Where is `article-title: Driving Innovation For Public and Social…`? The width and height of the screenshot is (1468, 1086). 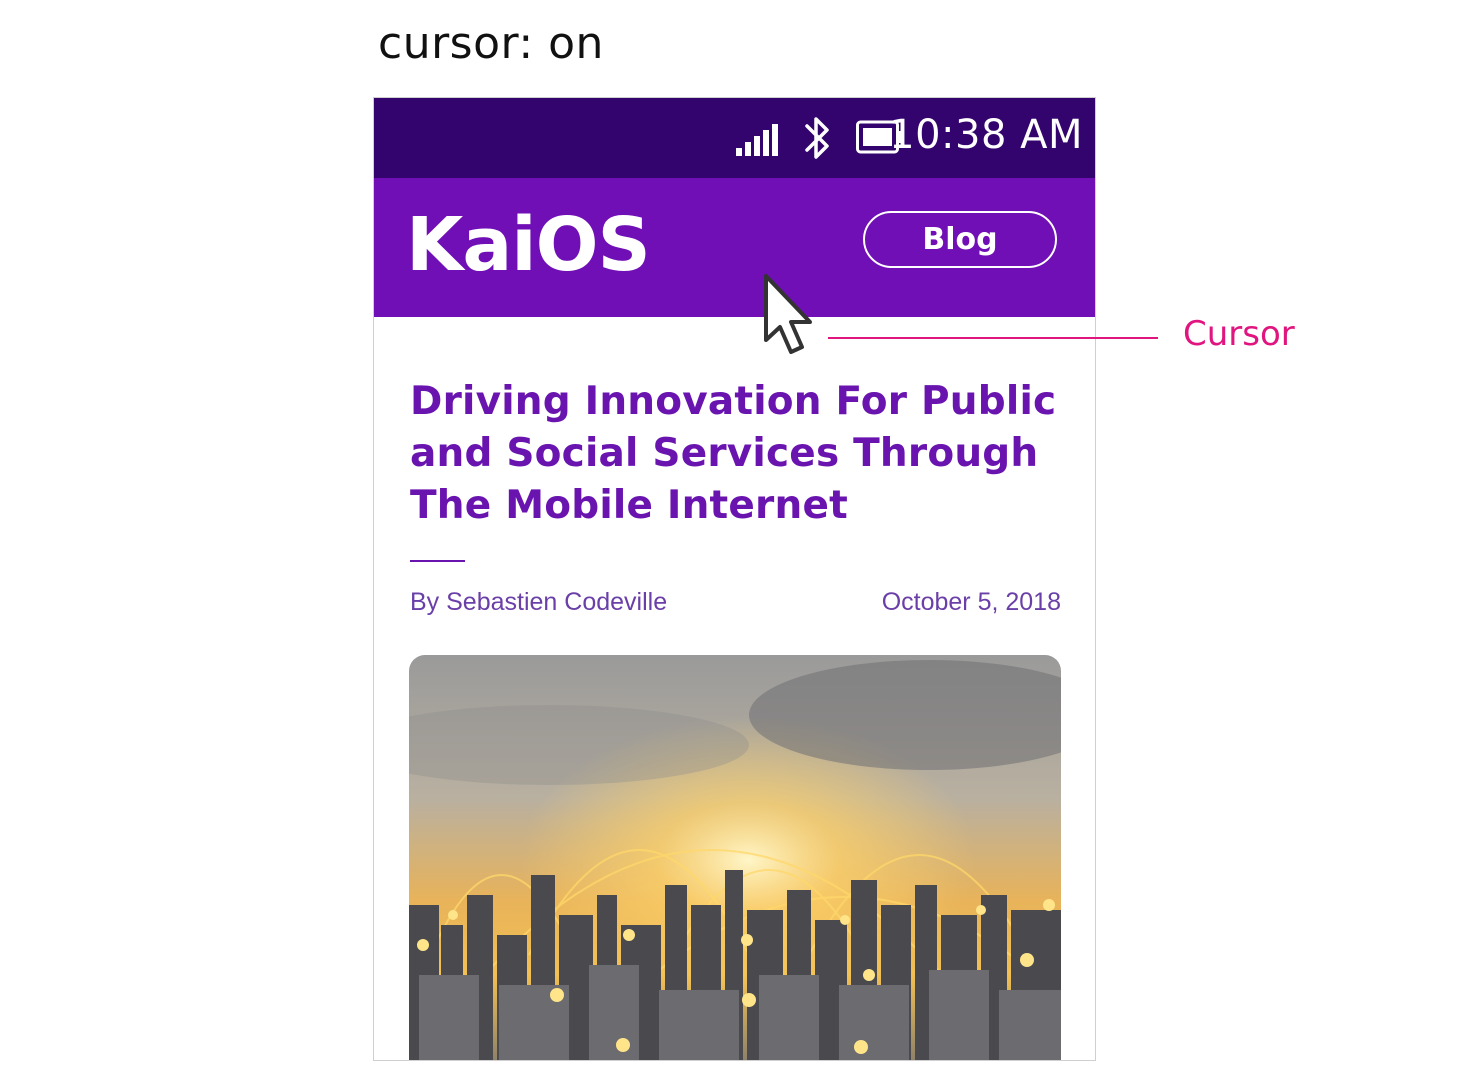
article-title: Driving Innovation For Public and Social… is located at coordinates (740, 454).